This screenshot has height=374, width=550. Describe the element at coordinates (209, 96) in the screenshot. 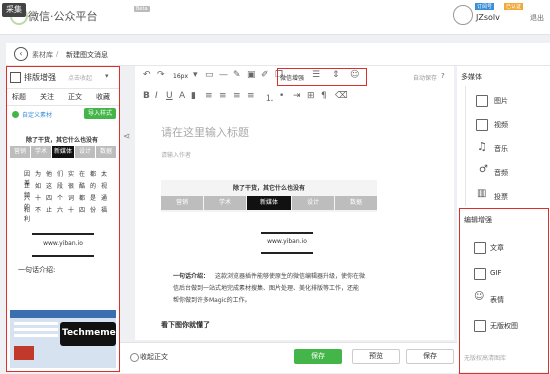

I see `align-left-icon: ≡` at that location.